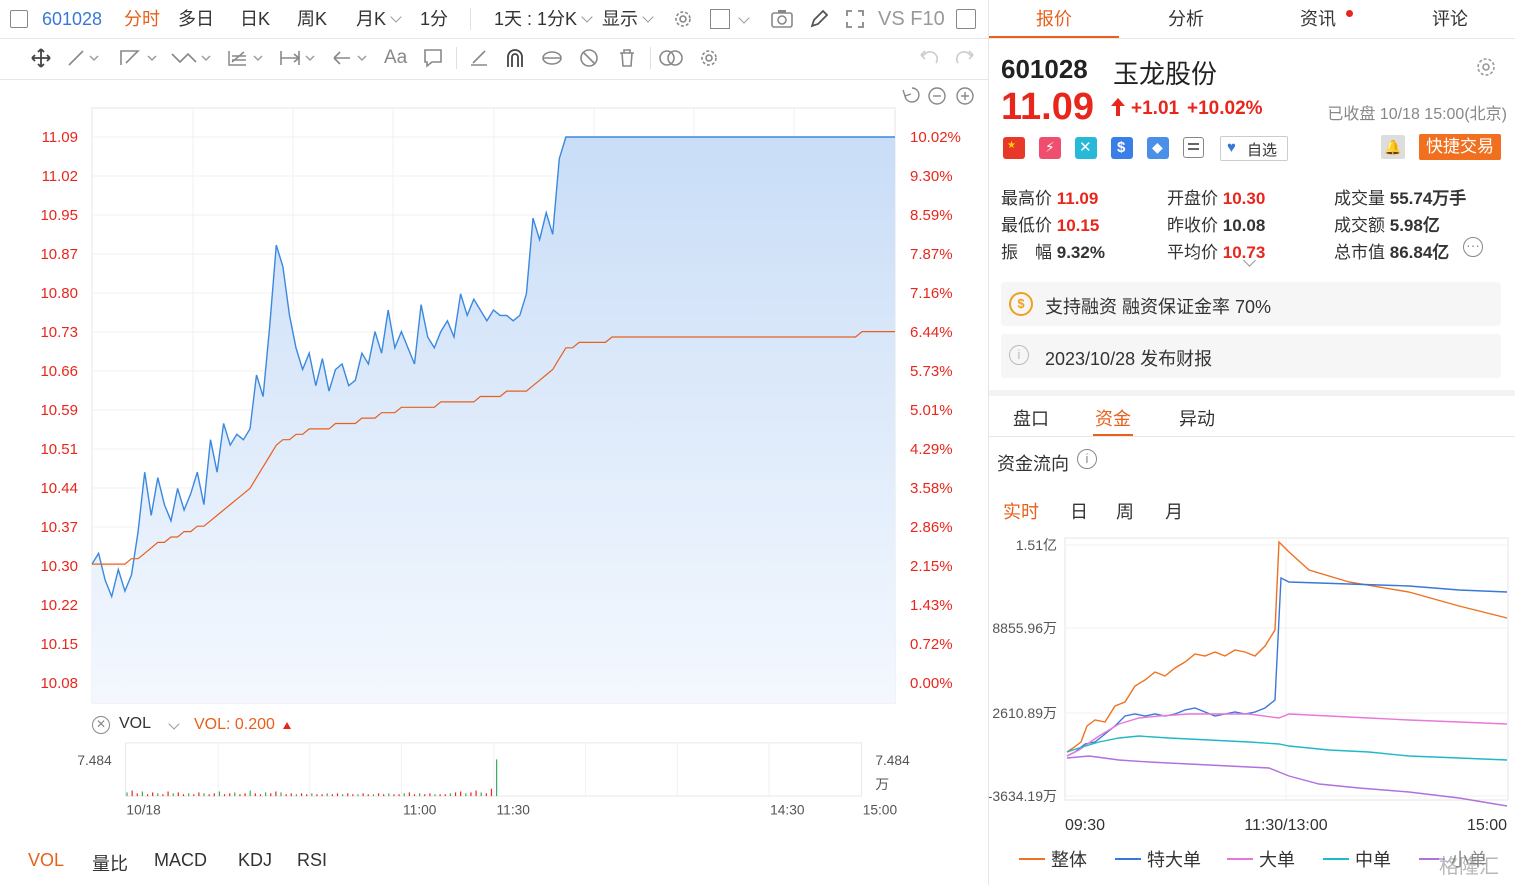 The height and width of the screenshot is (885, 1515). What do you see at coordinates (931, 215) in the screenshot?
I see `pct-tick: 8.59%` at bounding box center [931, 215].